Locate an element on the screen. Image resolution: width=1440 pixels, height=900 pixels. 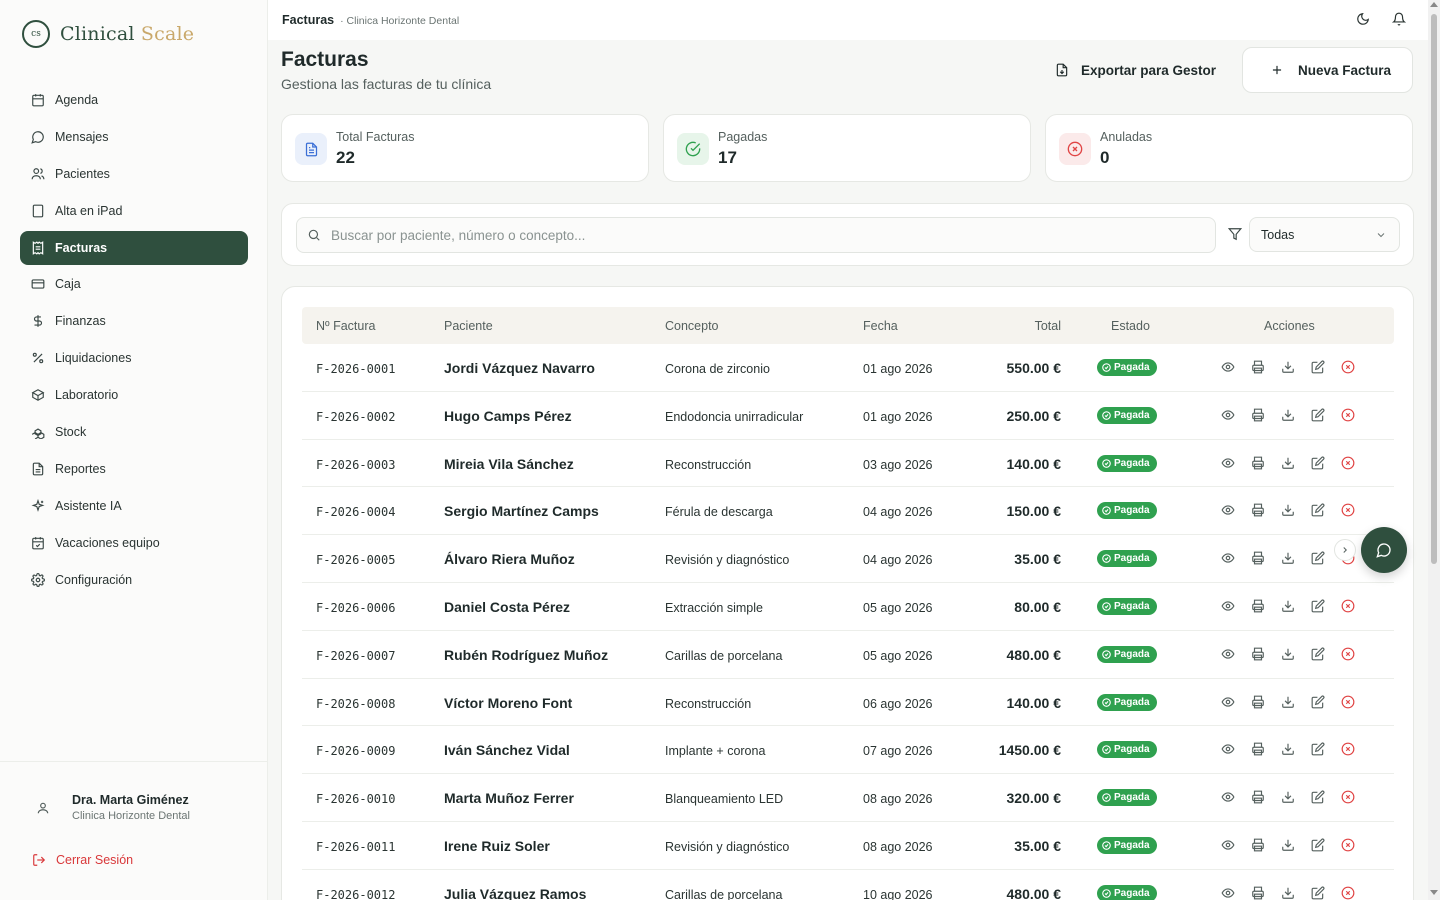
header-number: Nº Factura is located at coordinates (345, 326).